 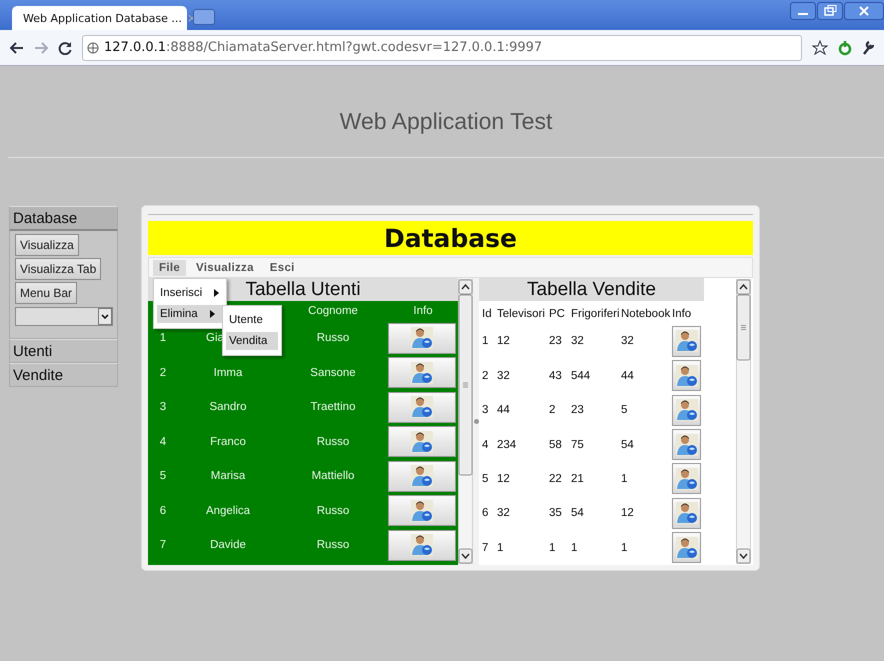 What do you see at coordinates (252, 320) in the screenshot?
I see `menu-option: Utente` at bounding box center [252, 320].